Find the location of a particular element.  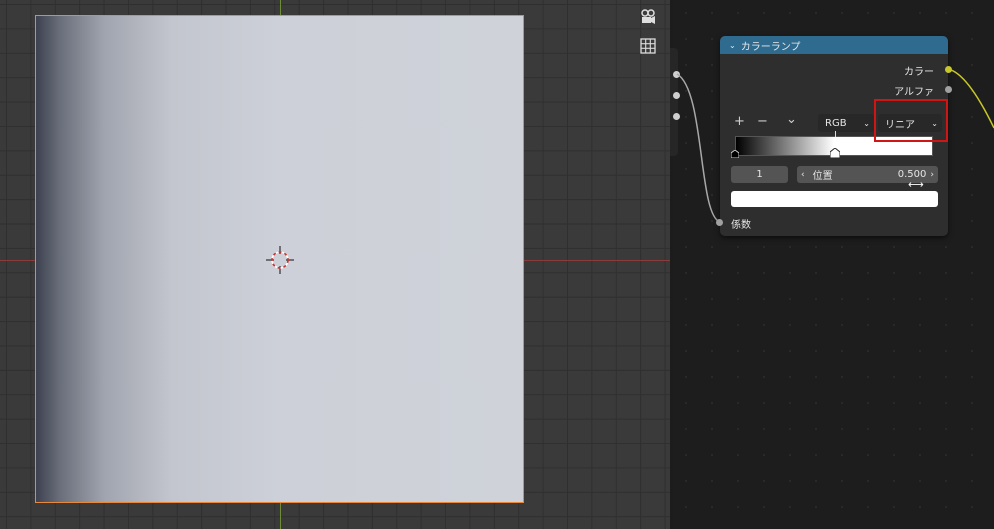

stop-index-value: 1 is located at coordinates (759, 174).